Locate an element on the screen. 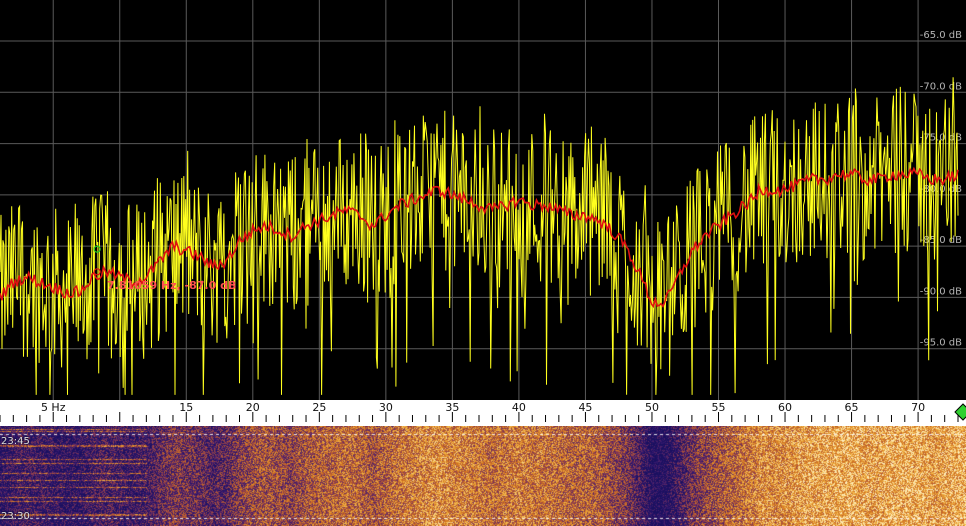 Image resolution: width=966 pixels, height=526 pixels. x-tick-label: 45 is located at coordinates (585, 407).